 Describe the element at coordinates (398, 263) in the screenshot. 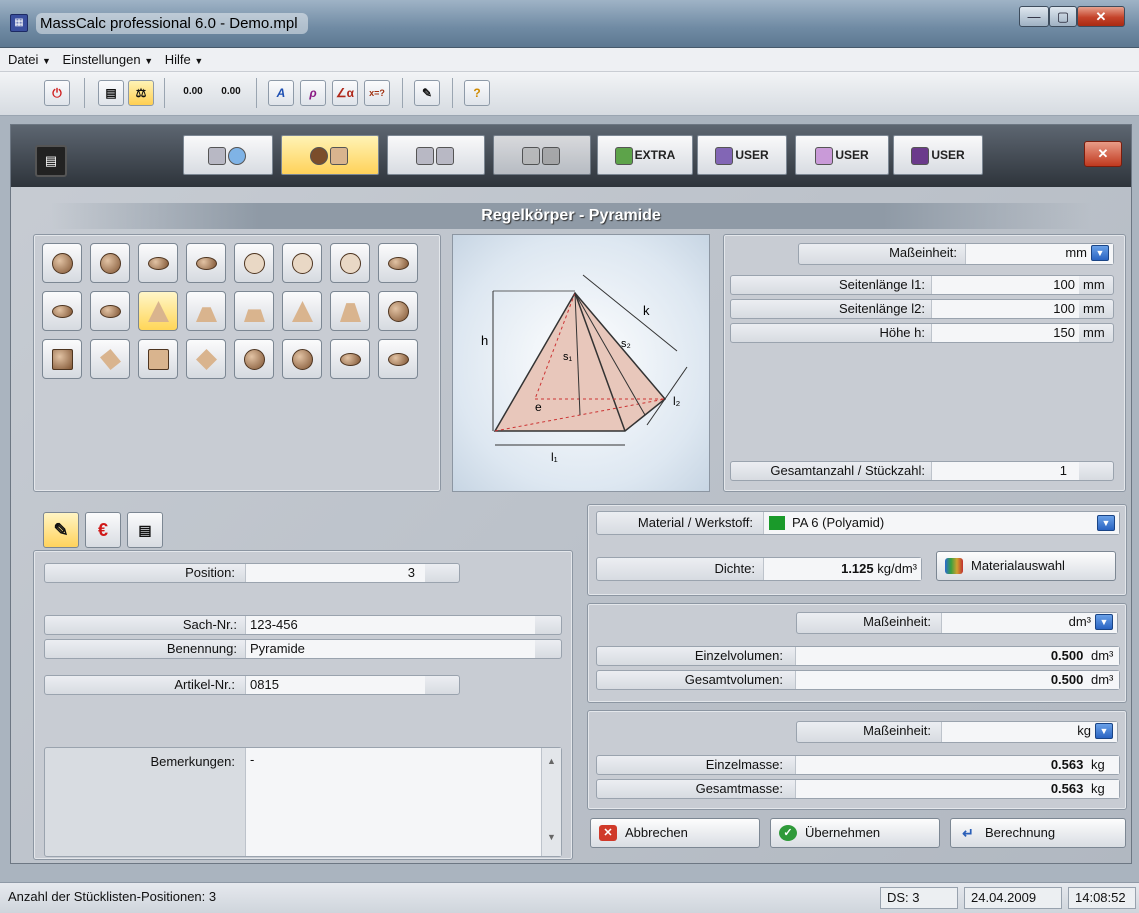

I see `shape-ring` at that location.